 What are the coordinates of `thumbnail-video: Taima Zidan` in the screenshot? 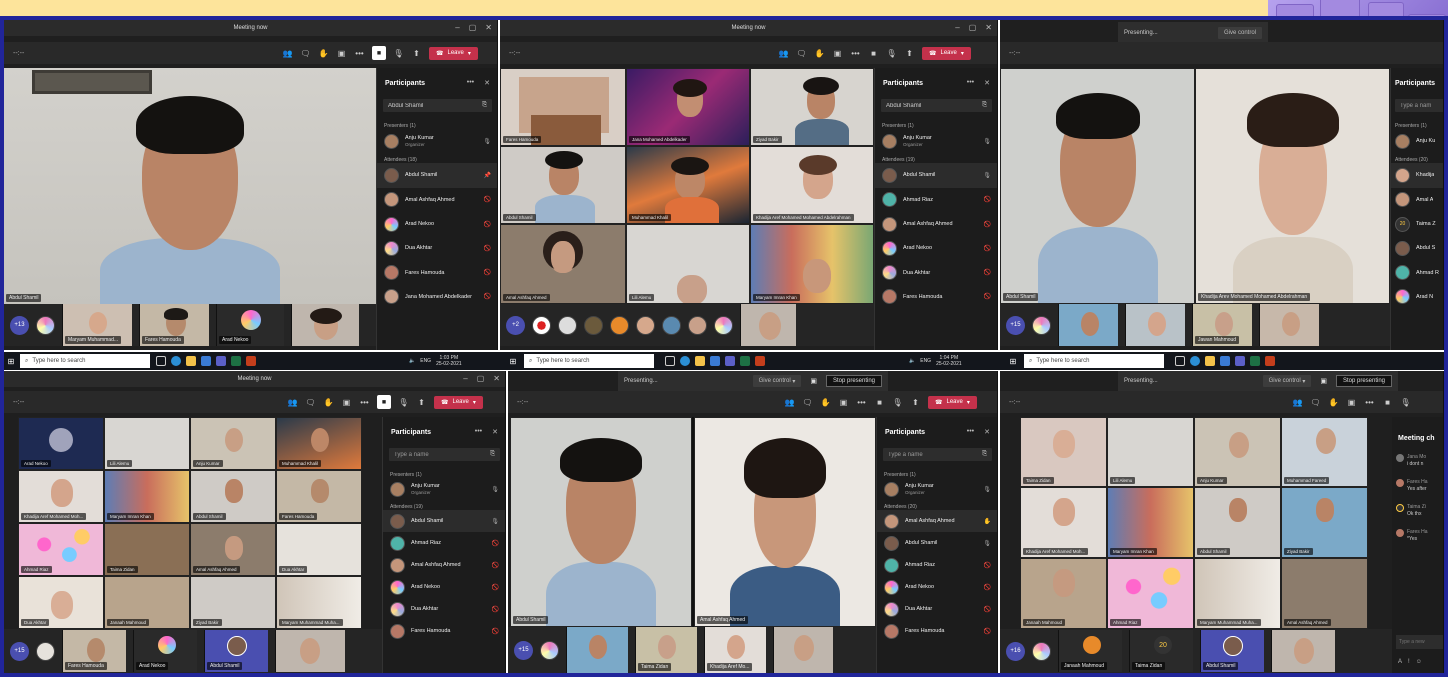 It's located at (666, 650).